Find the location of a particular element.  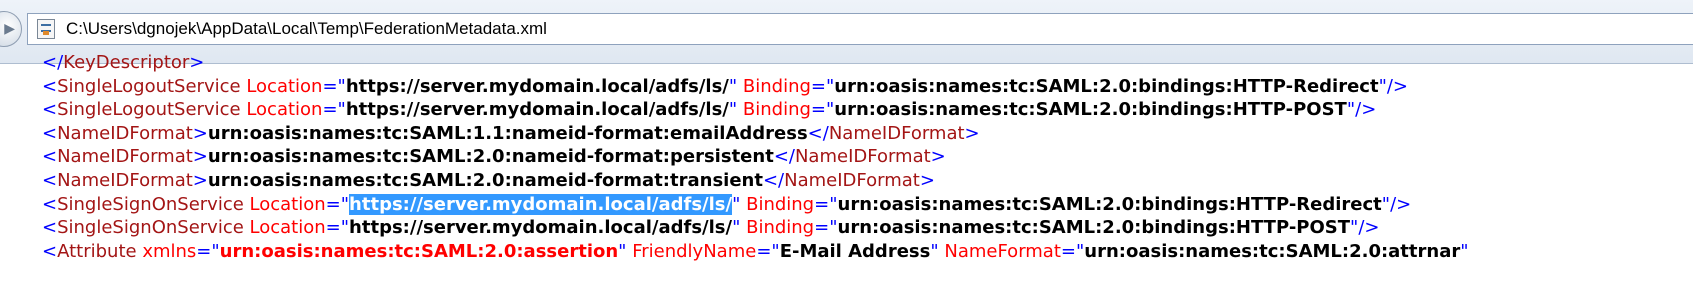

back-arrow-icon: ▶ is located at coordinates (11, 29).